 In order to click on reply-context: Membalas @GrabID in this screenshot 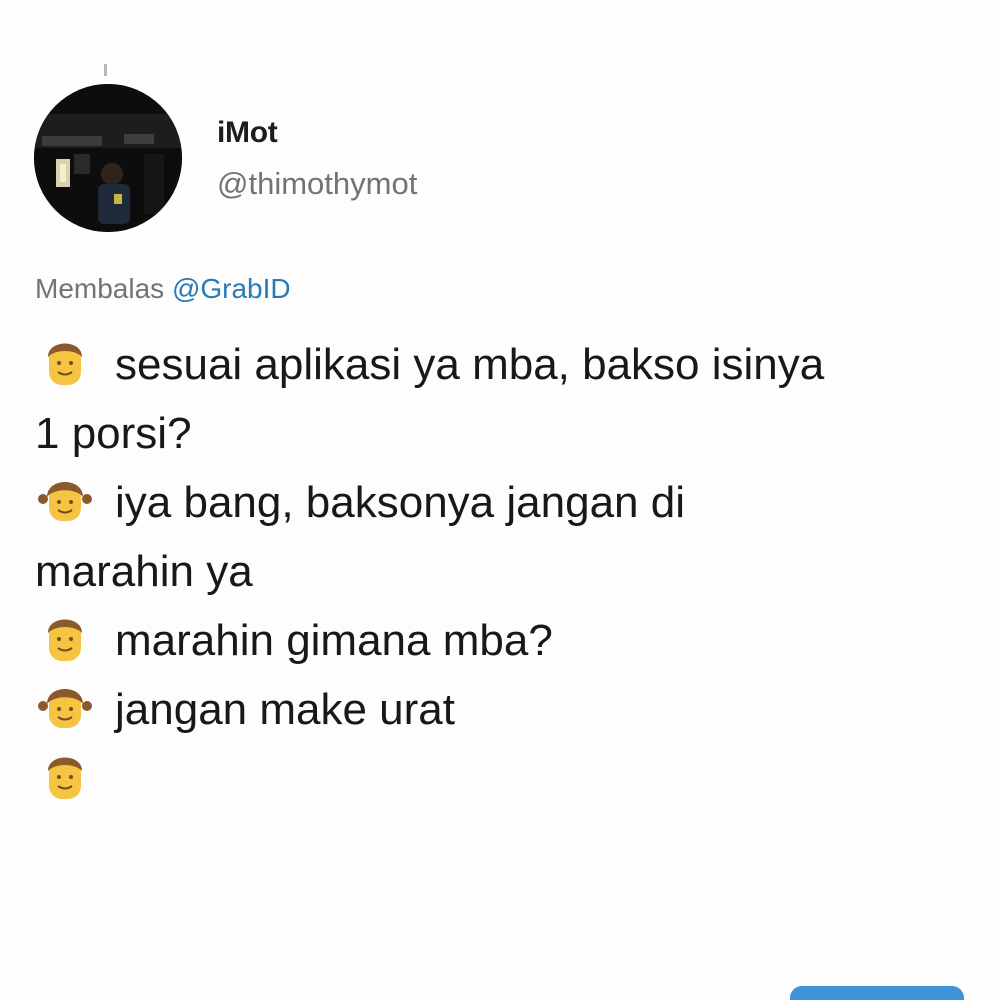, I will do `click(163, 289)`.